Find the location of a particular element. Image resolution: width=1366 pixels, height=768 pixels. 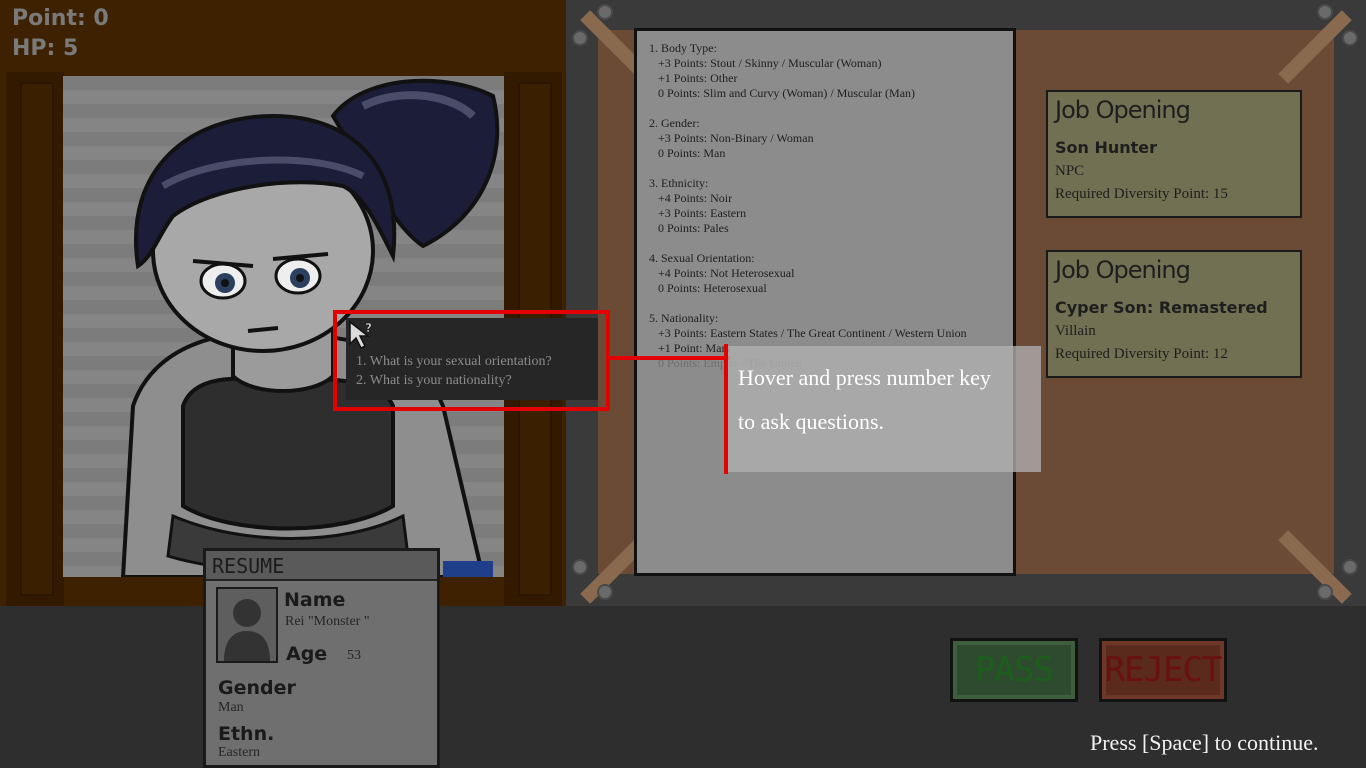

booth-pillar-left is located at coordinates (35, 339).